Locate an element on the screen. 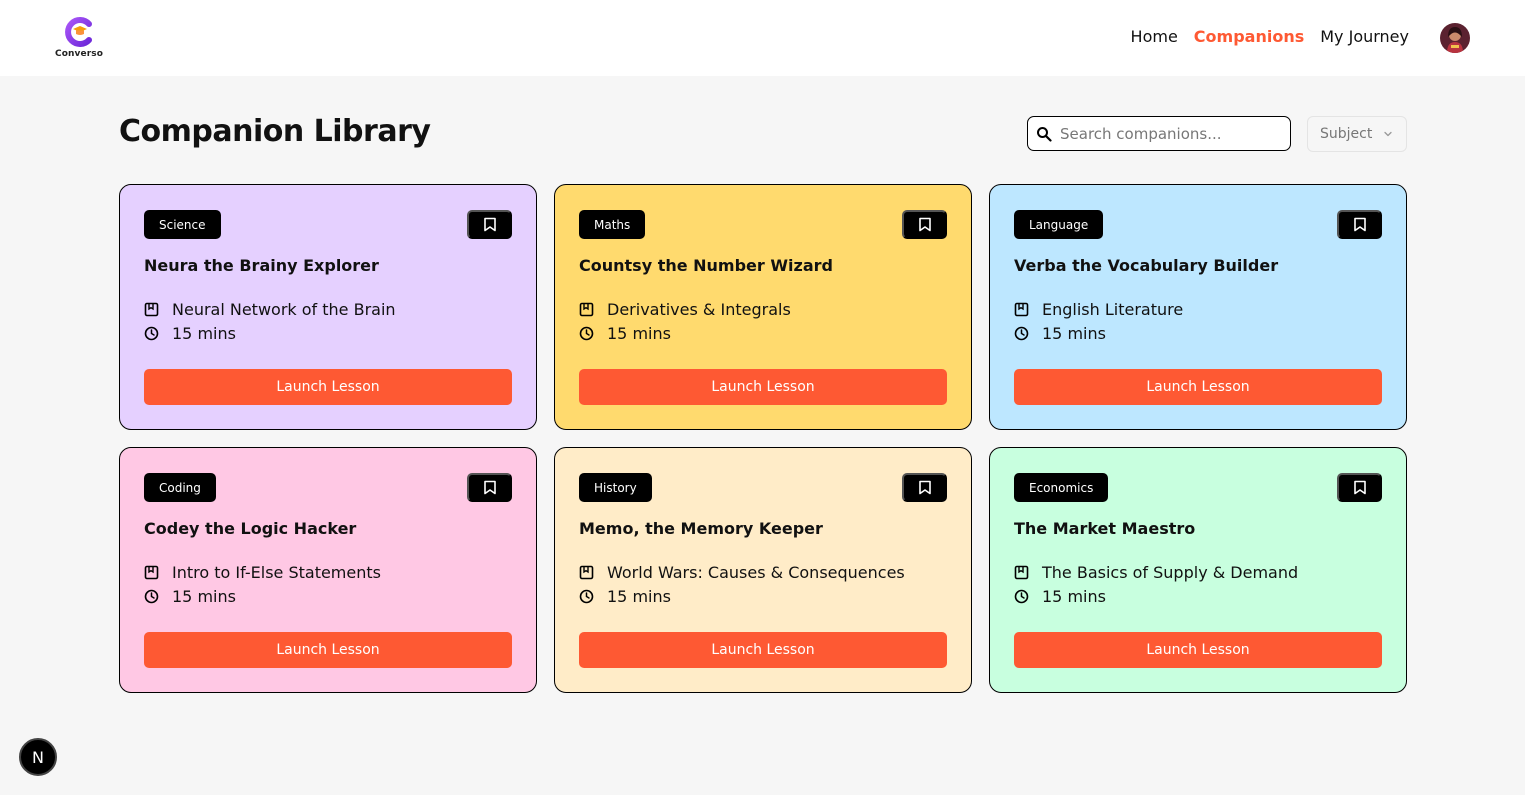 The image size is (1525, 795). search-input is located at coordinates (1165, 133).